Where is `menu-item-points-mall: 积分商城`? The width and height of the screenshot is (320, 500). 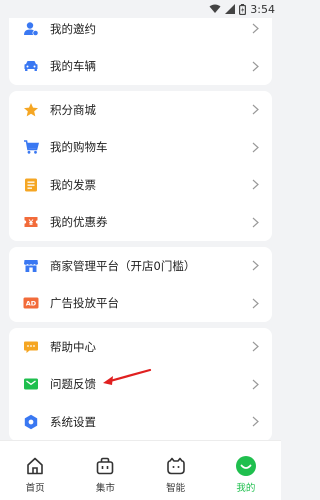
menu-item-points-mall: 积分商城 is located at coordinates (140, 110).